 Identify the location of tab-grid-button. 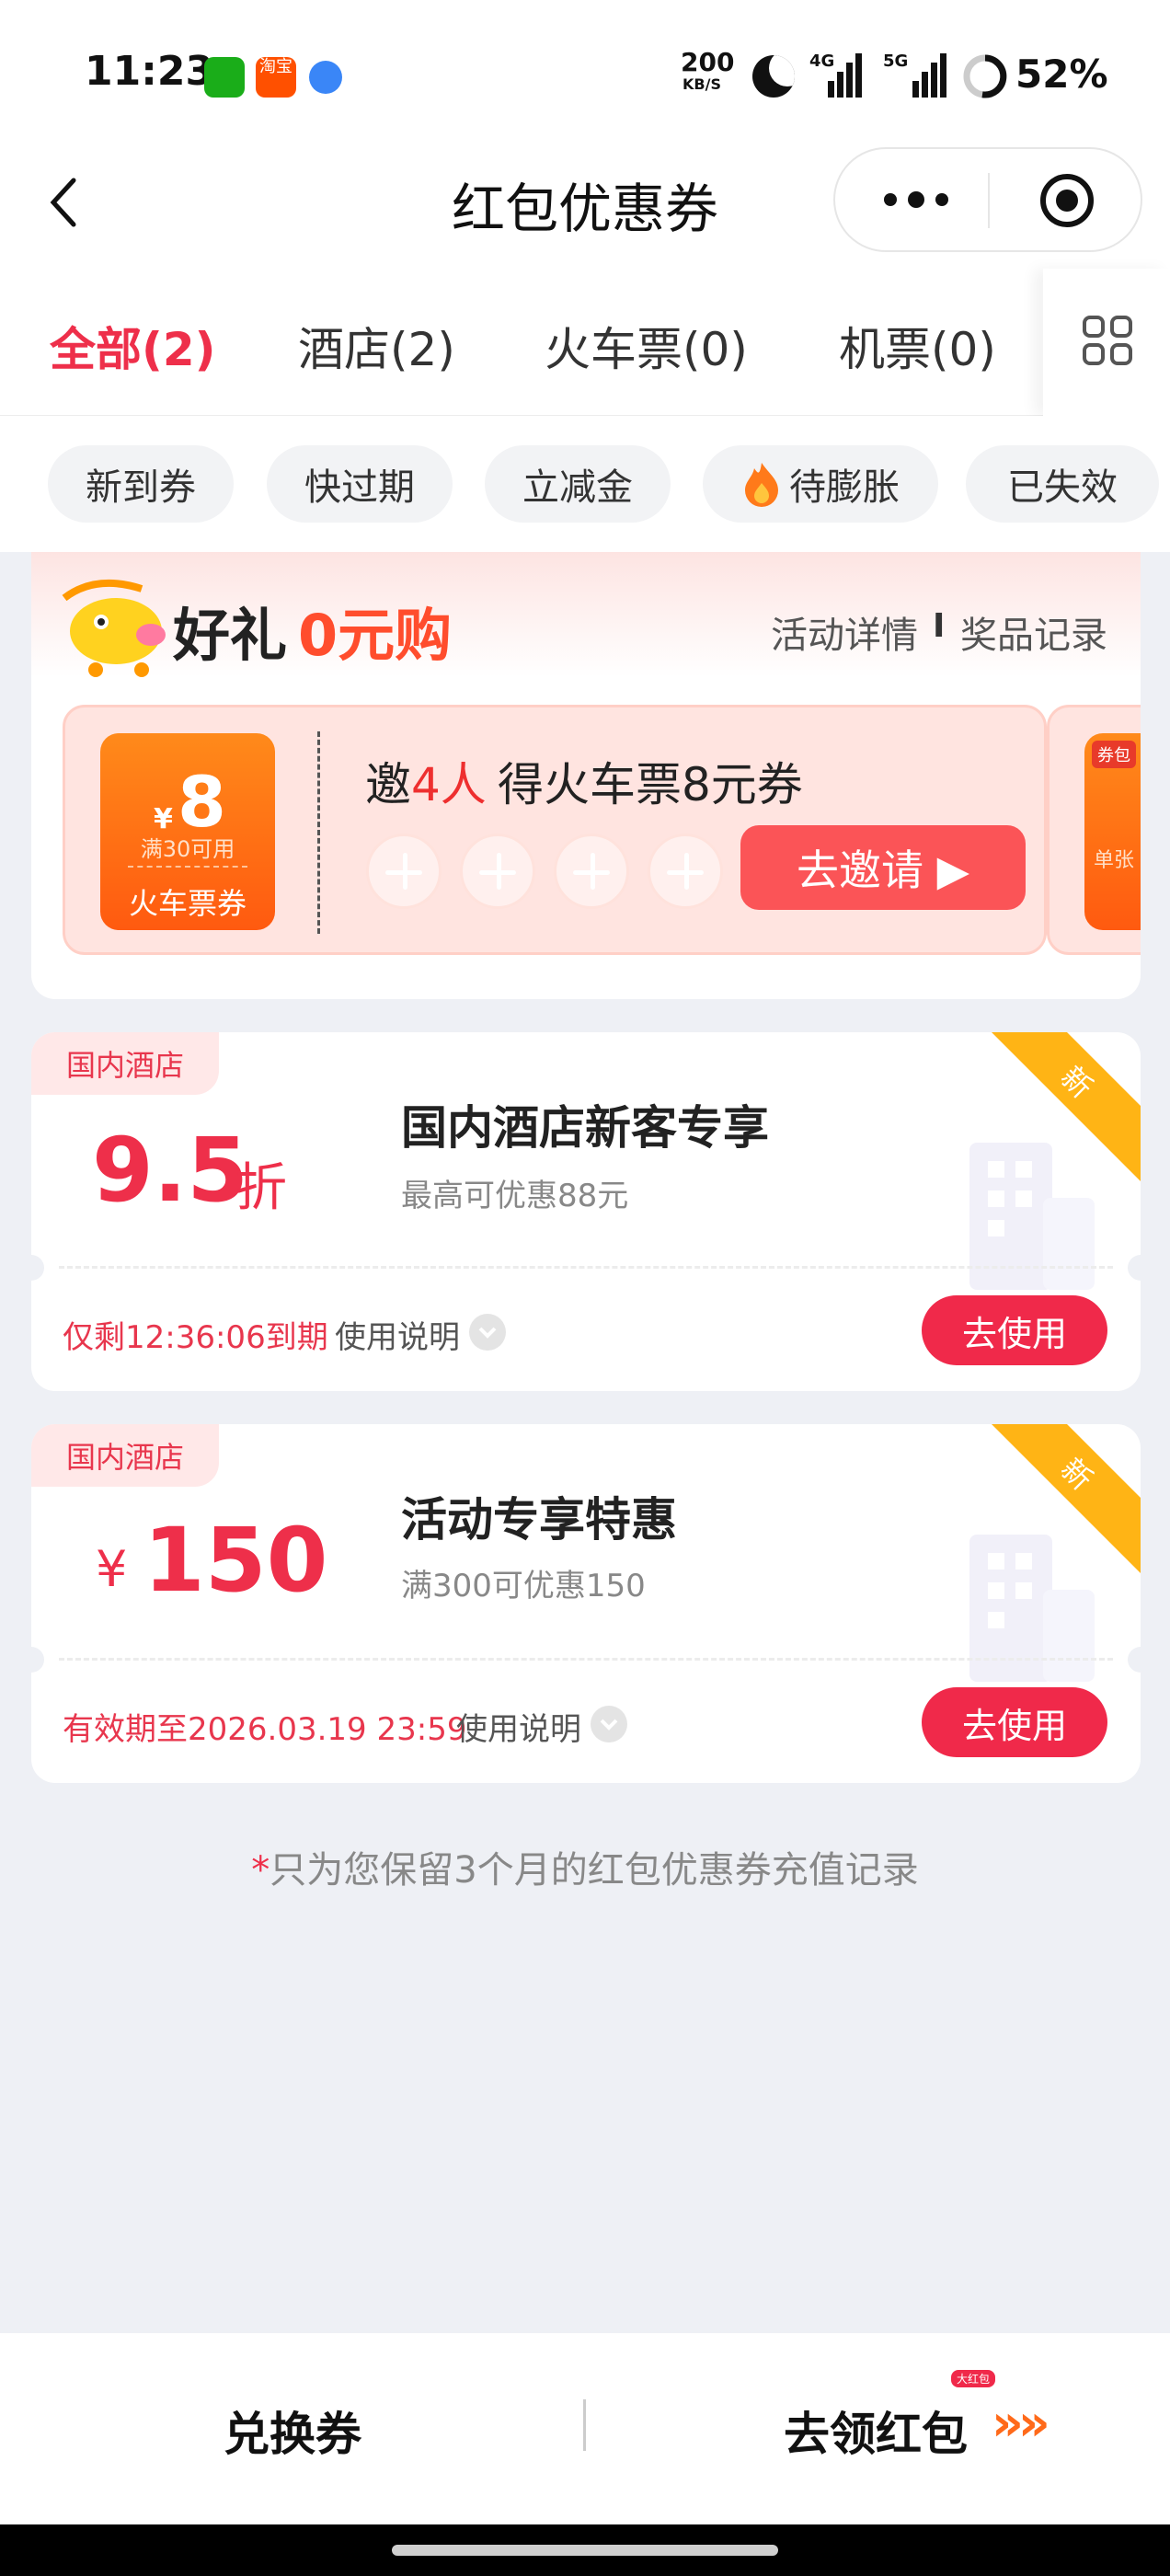
(1106, 342).